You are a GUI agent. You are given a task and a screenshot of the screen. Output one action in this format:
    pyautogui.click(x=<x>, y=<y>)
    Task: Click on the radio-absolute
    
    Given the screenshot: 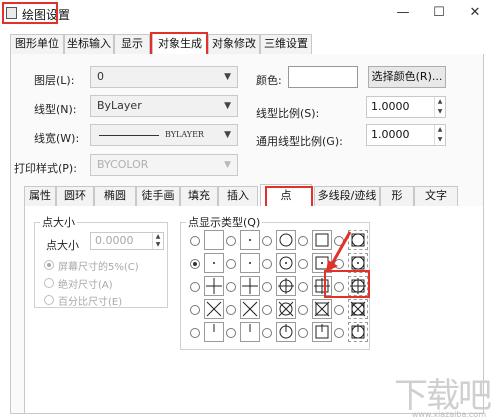 What is the action you would take?
    pyautogui.click(x=49, y=283)
    